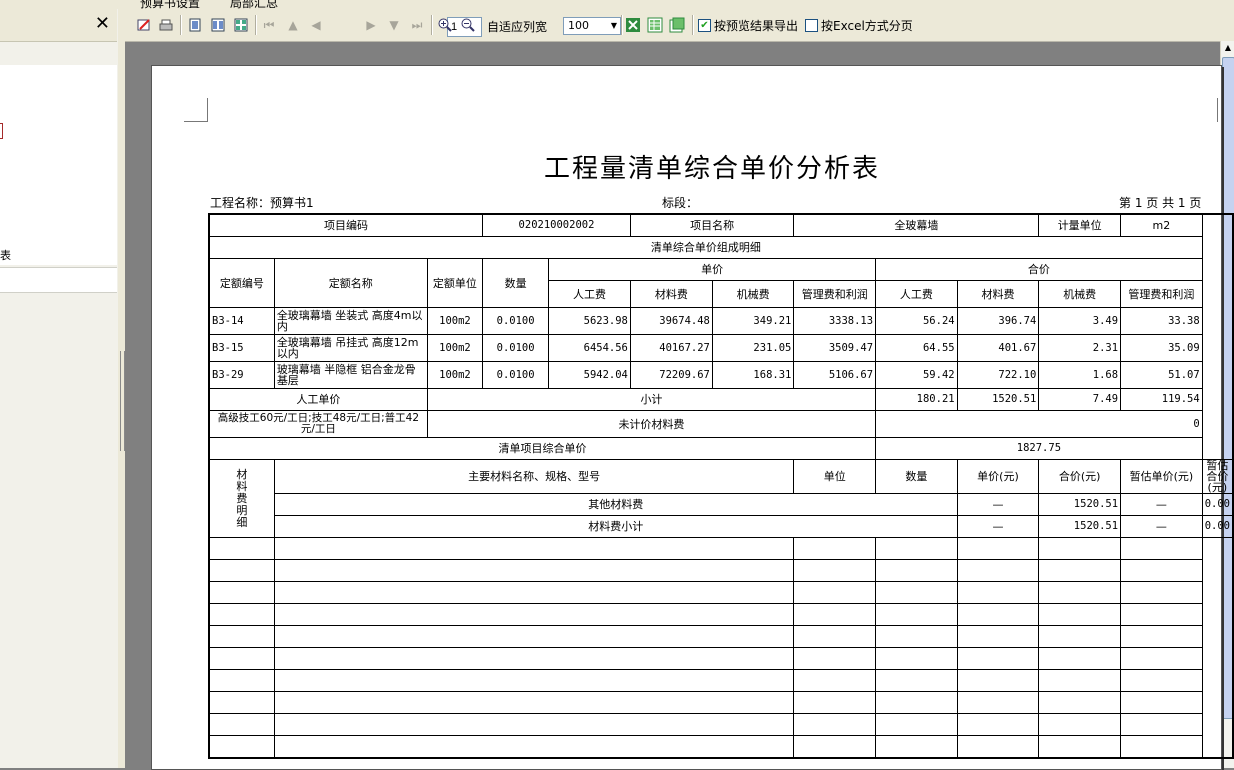  I want to click on excel-multi-icon, so click(677, 25).